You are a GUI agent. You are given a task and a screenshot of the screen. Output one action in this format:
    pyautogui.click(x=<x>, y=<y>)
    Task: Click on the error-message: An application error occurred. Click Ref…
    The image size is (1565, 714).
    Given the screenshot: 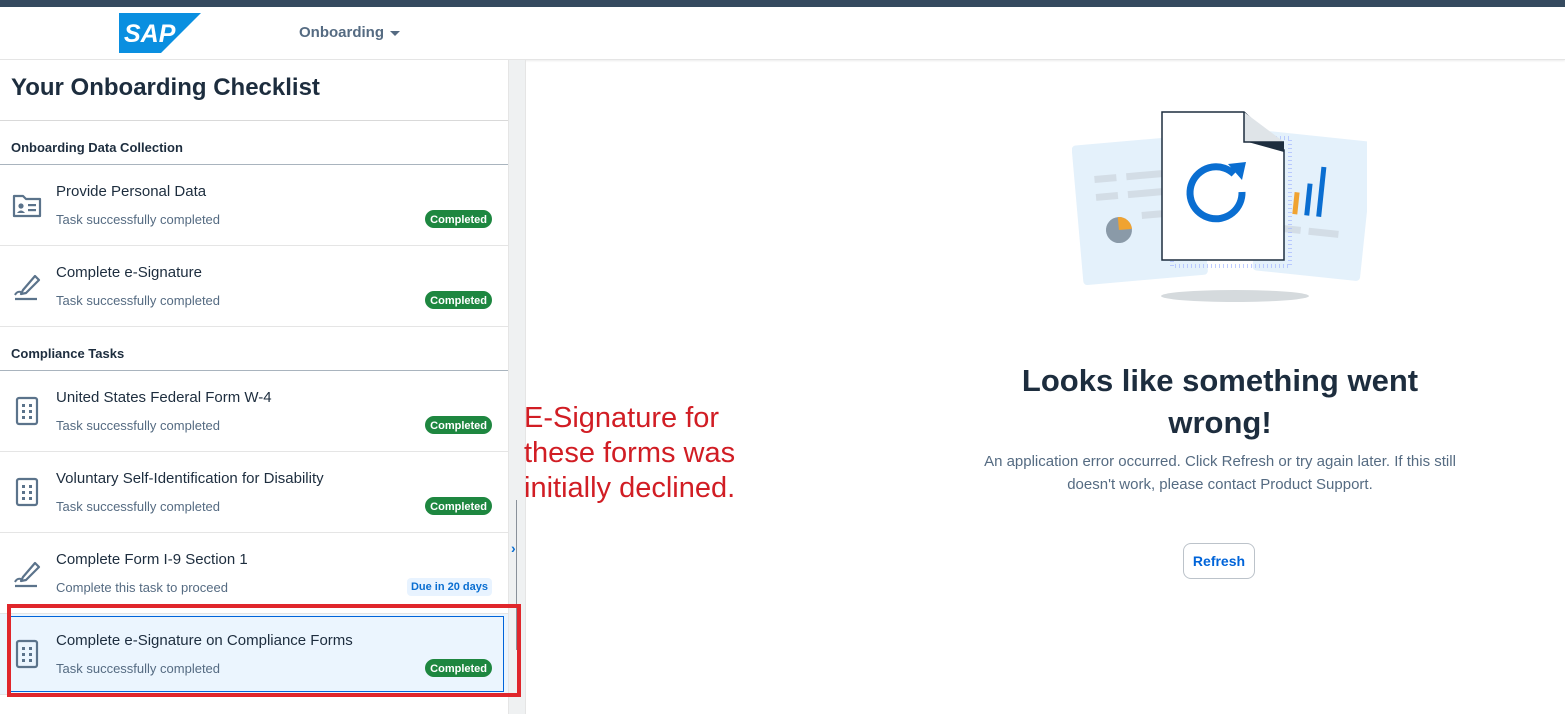 What is the action you would take?
    pyautogui.click(x=1220, y=473)
    